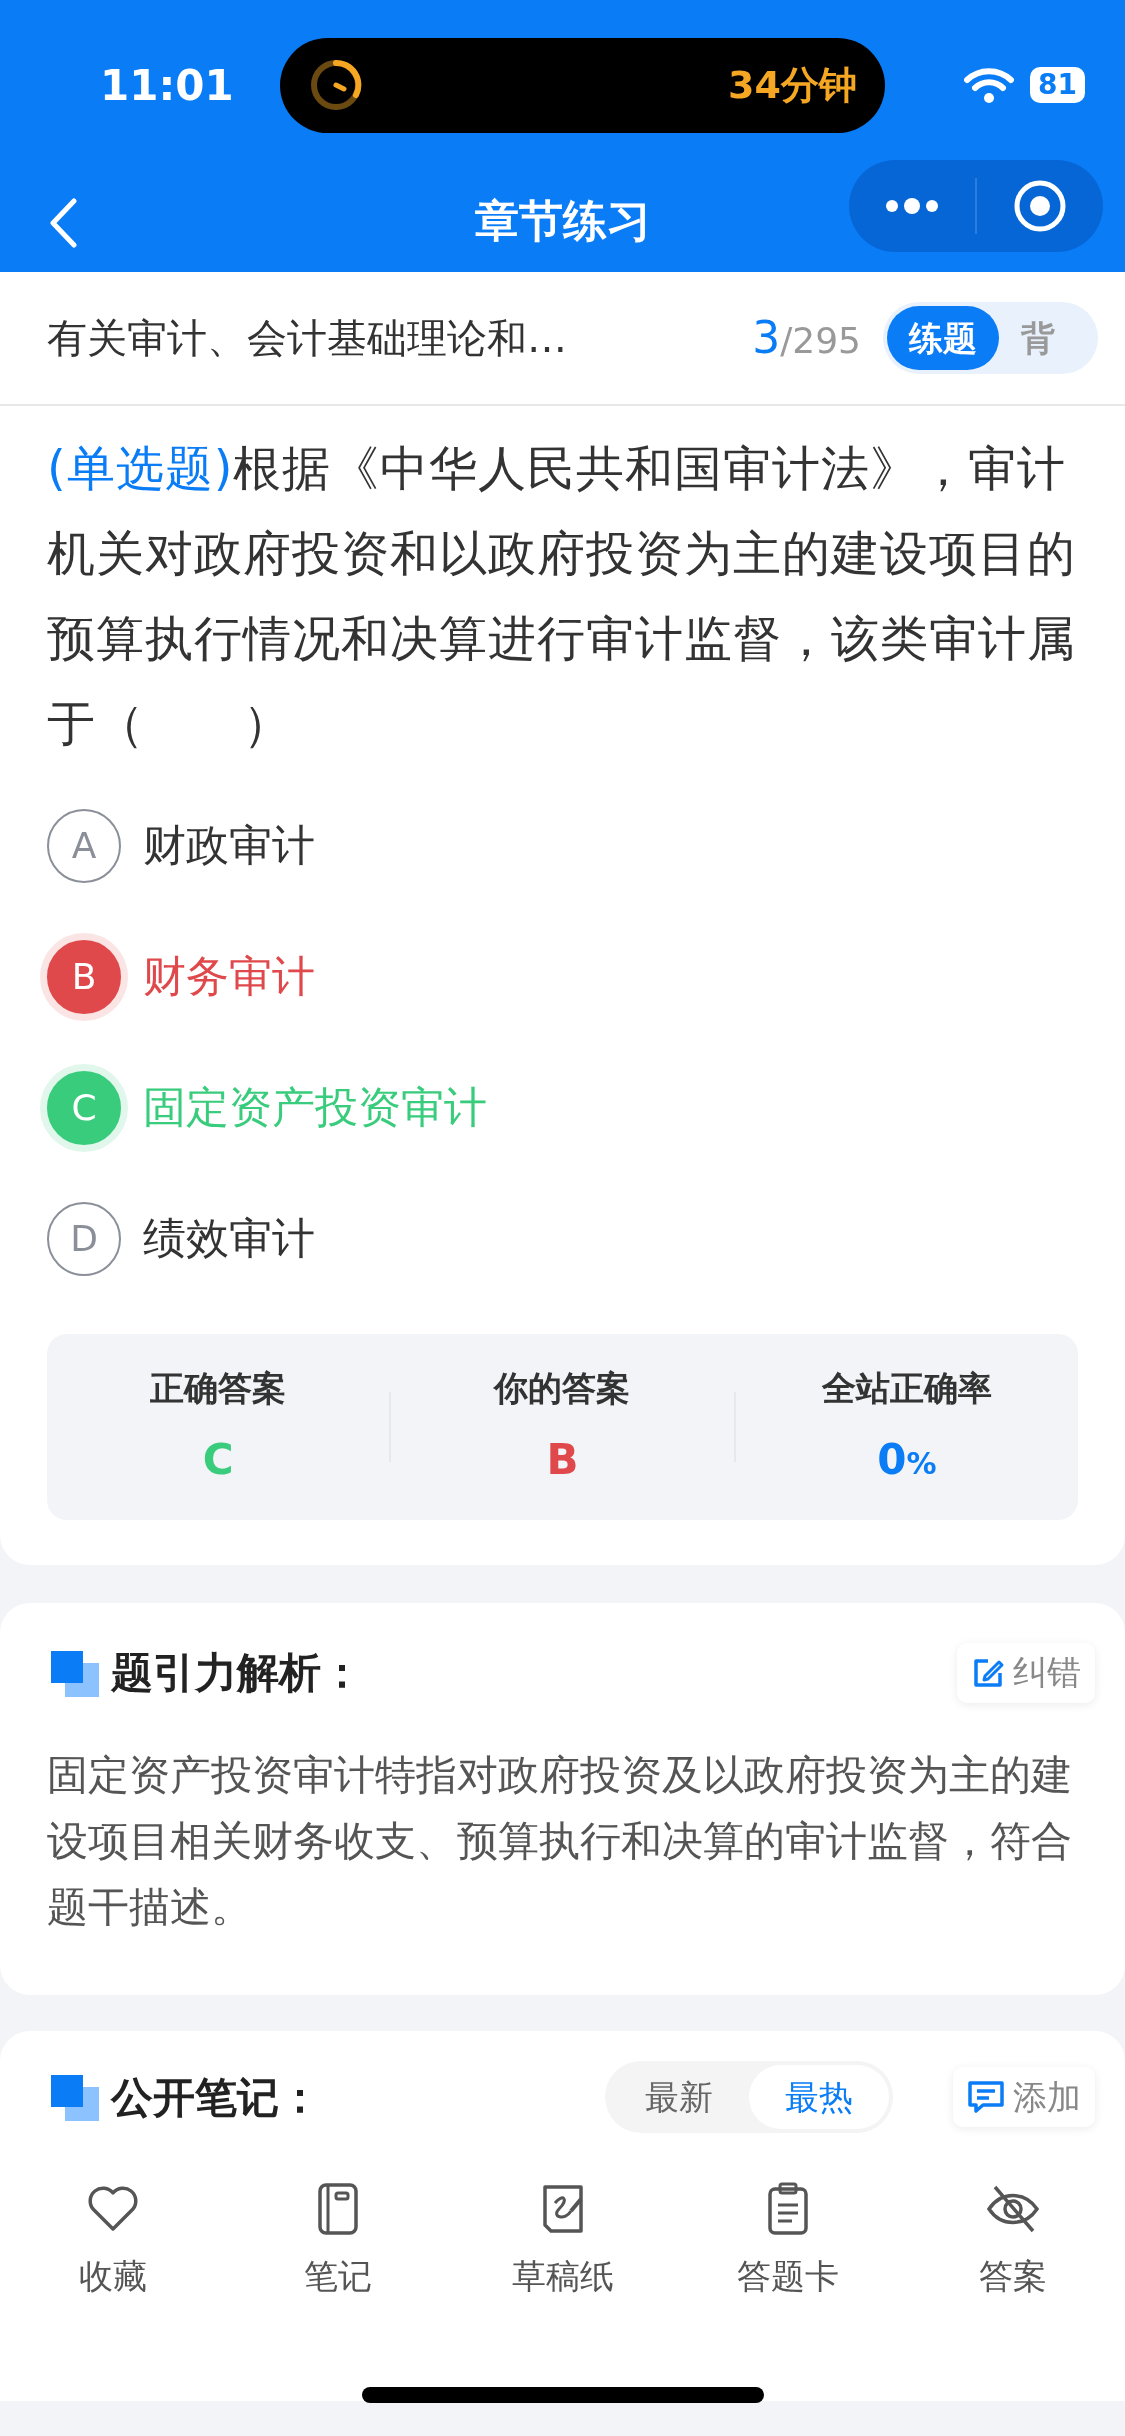 This screenshot has height=2436, width=1125. What do you see at coordinates (84, 1238) in the screenshot?
I see `option-letter: D` at bounding box center [84, 1238].